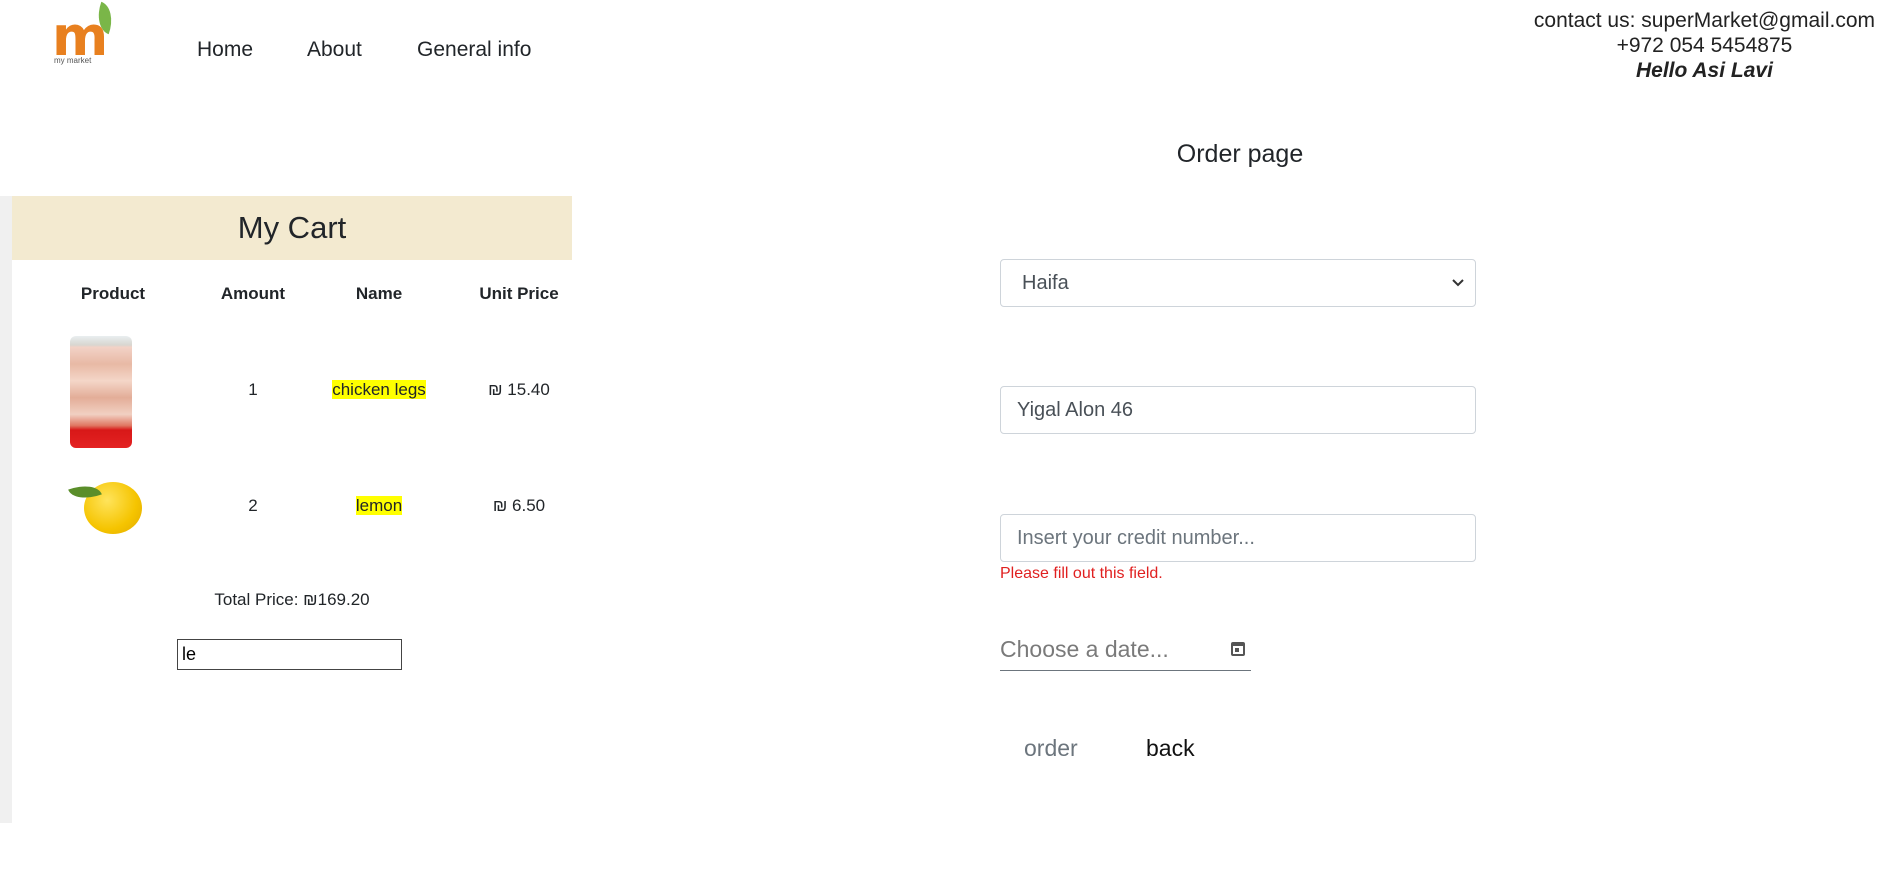 The height and width of the screenshot is (891, 1891). Describe the element at coordinates (101, 392) in the screenshot. I see `chicken-legs-image` at that location.